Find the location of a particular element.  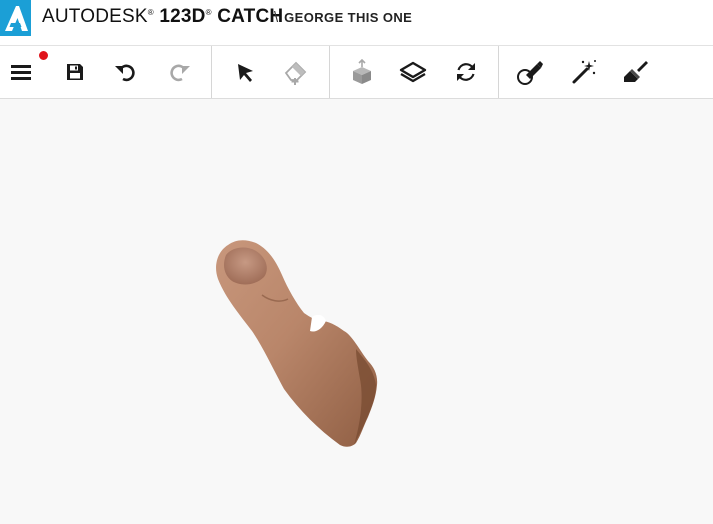

menu-button is located at coordinates (21, 72).